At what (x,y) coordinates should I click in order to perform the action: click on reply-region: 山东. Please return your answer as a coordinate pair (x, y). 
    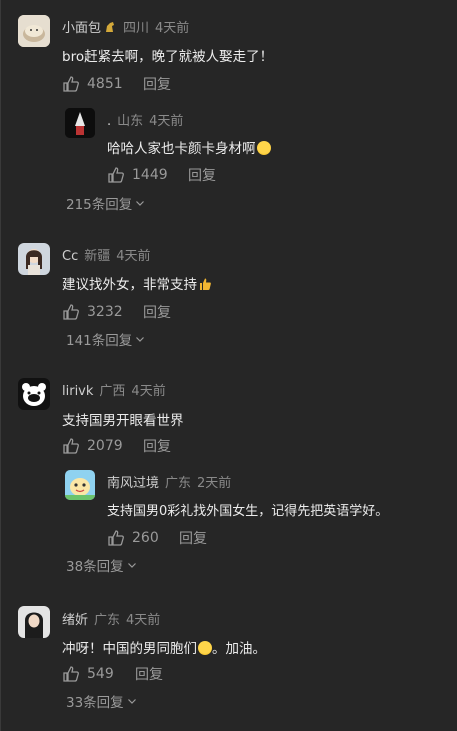
    Looking at the image, I should click on (130, 121).